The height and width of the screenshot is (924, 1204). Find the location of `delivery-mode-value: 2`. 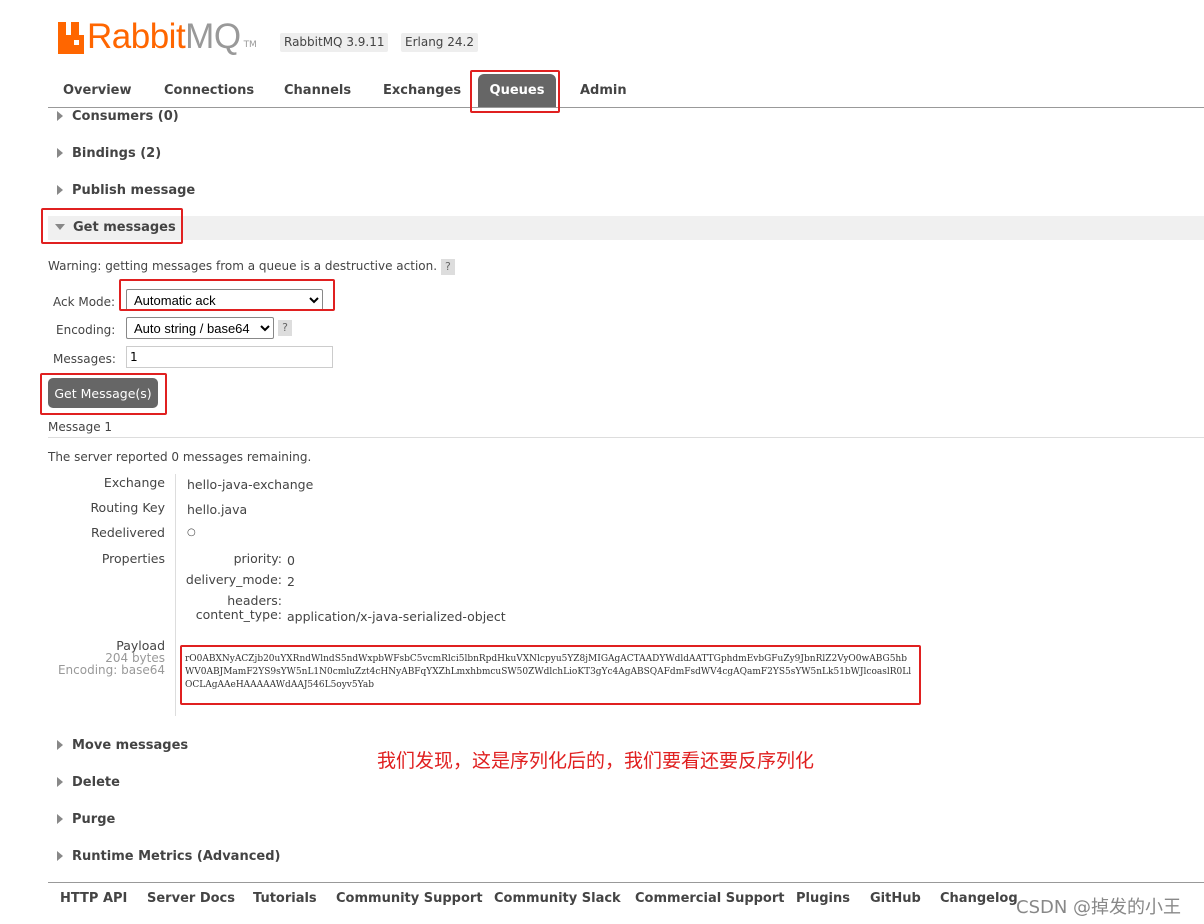

delivery-mode-value: 2 is located at coordinates (291, 581).